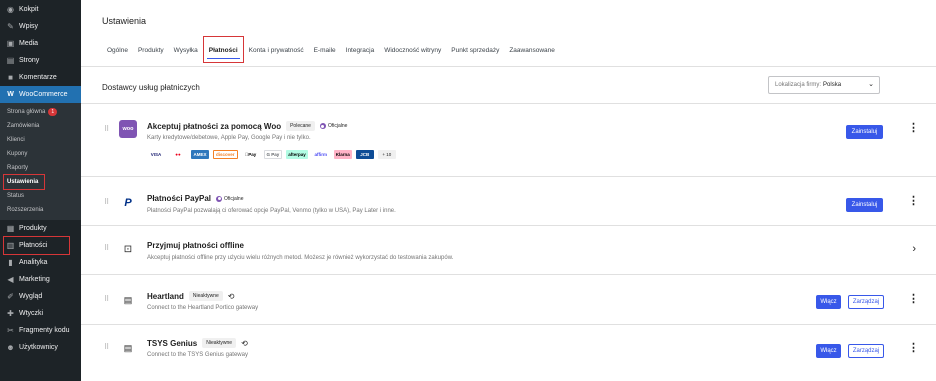 The image size is (936, 381). Describe the element at coordinates (871, 84) in the screenshot. I see `chevron-down-icon: ⌄` at that location.